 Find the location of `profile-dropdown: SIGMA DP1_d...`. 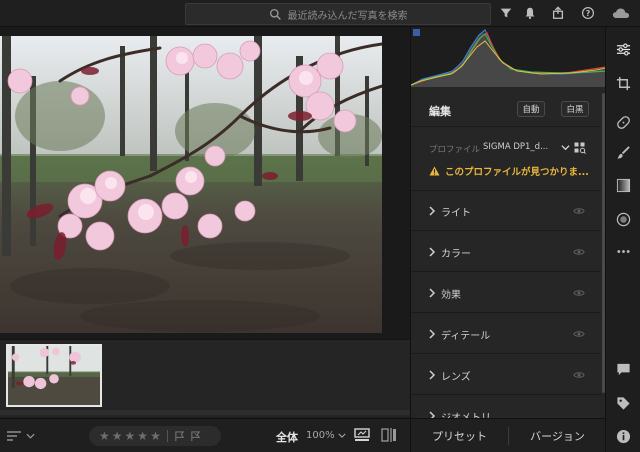

profile-dropdown: SIGMA DP1_d... is located at coordinates (521, 147).